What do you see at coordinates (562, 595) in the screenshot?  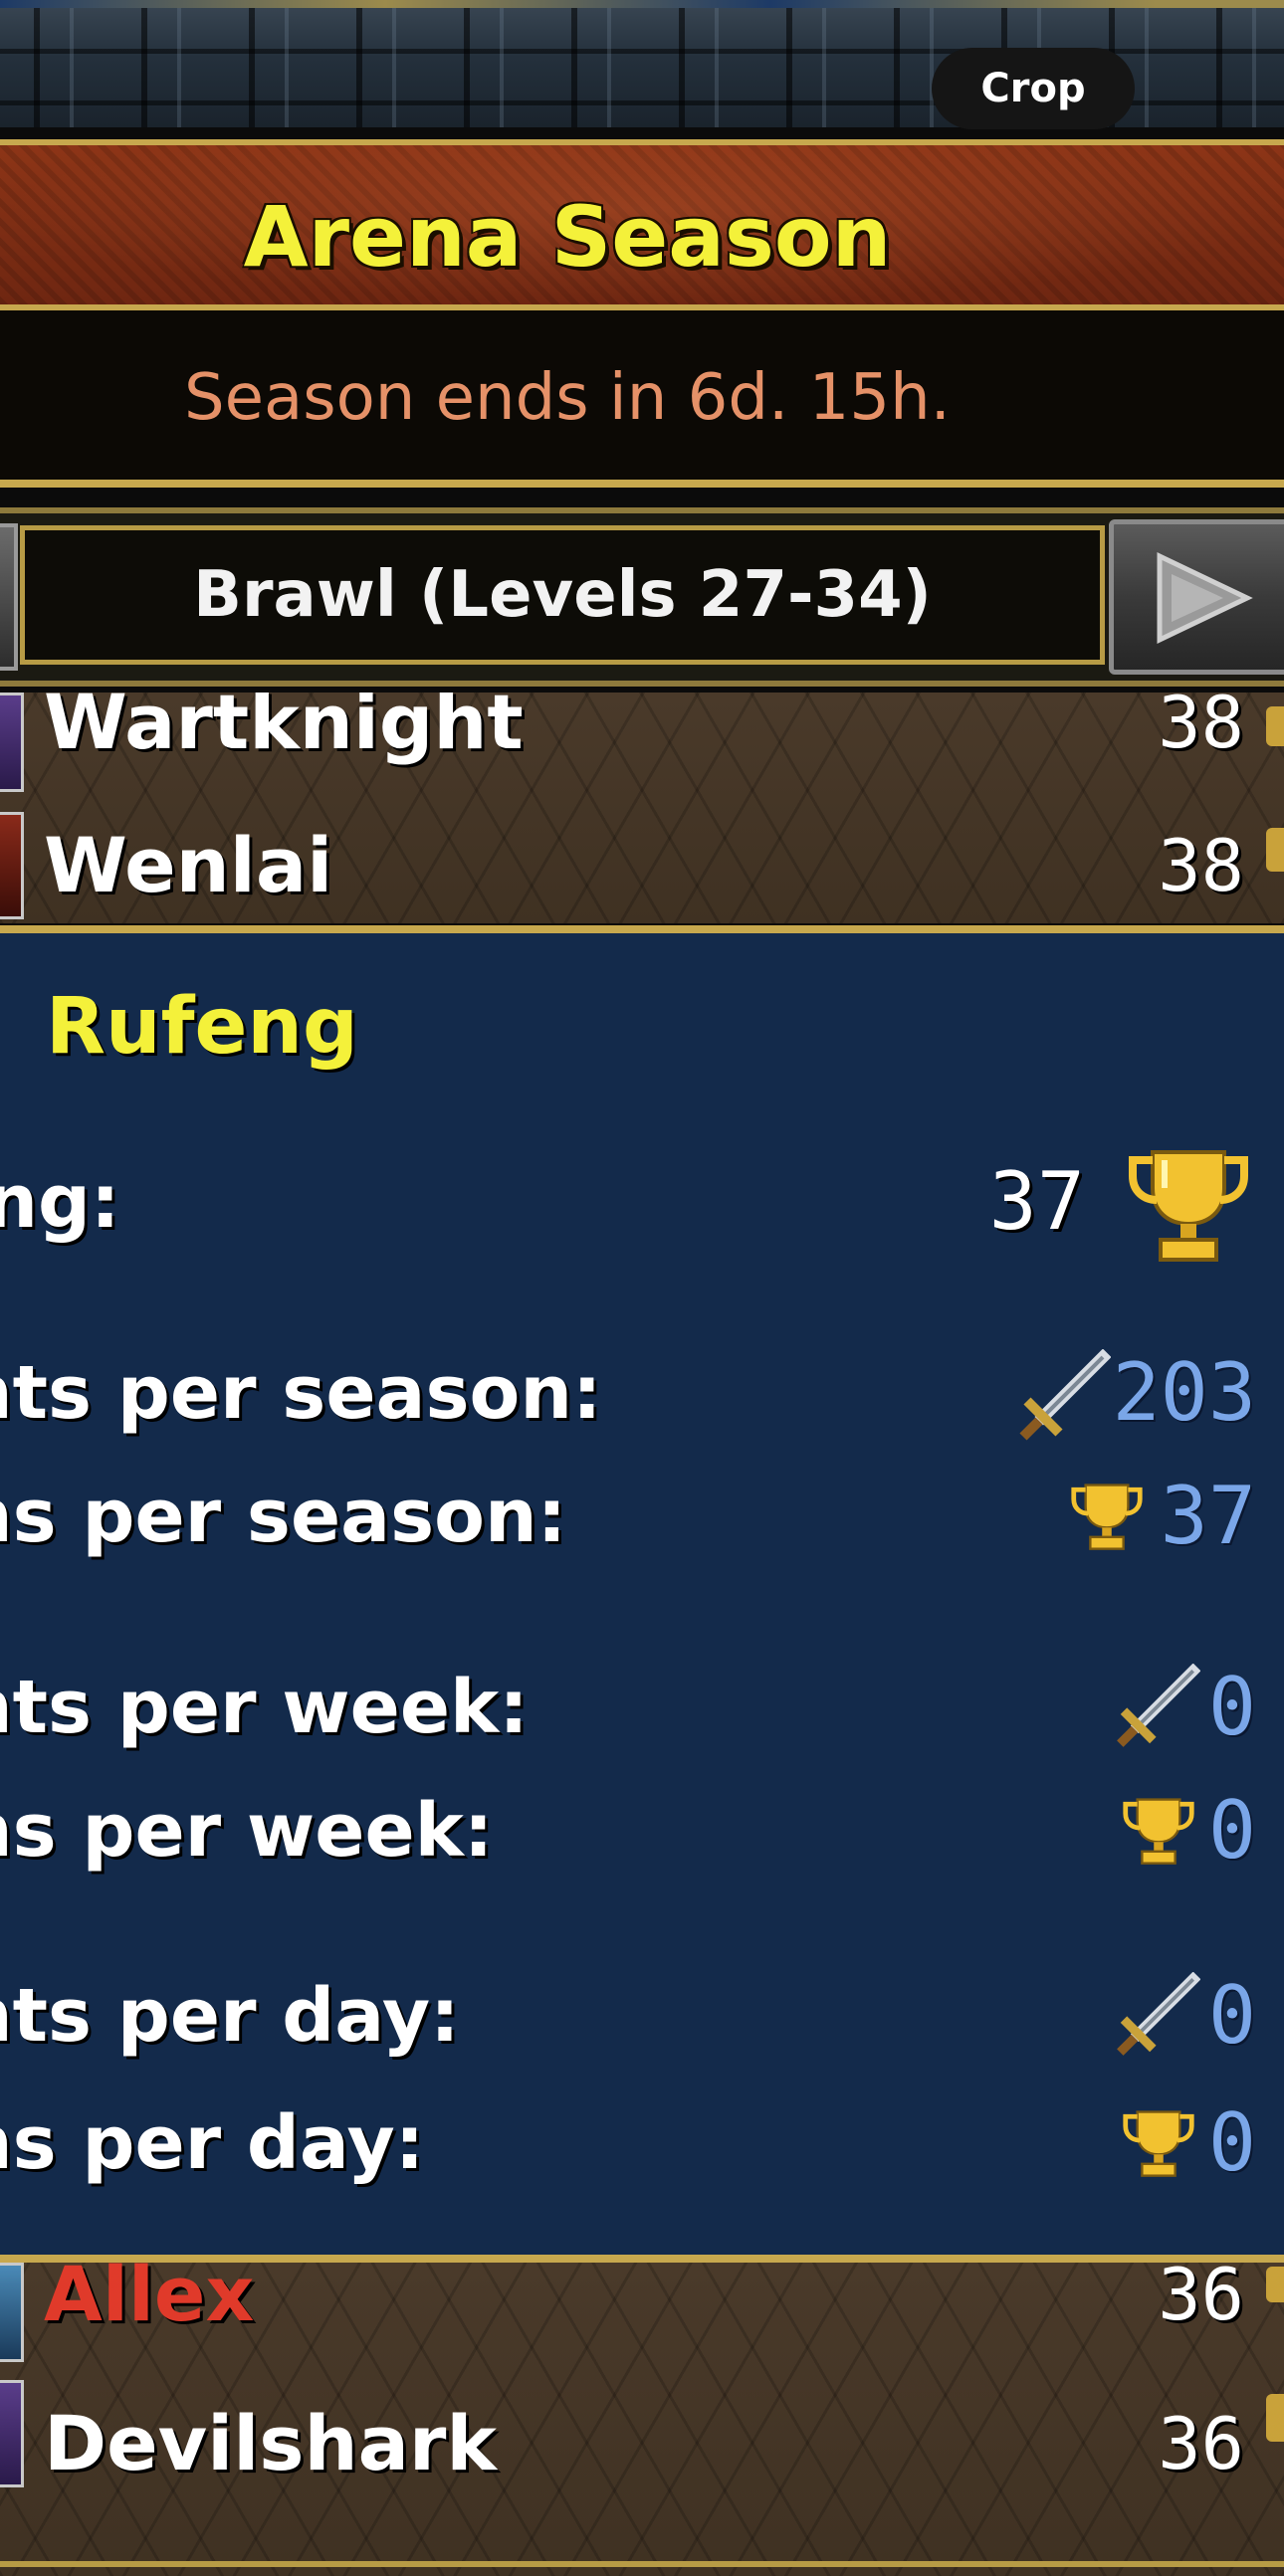 I see `bracket-label: Brawl (Levels 27-34)` at bounding box center [562, 595].